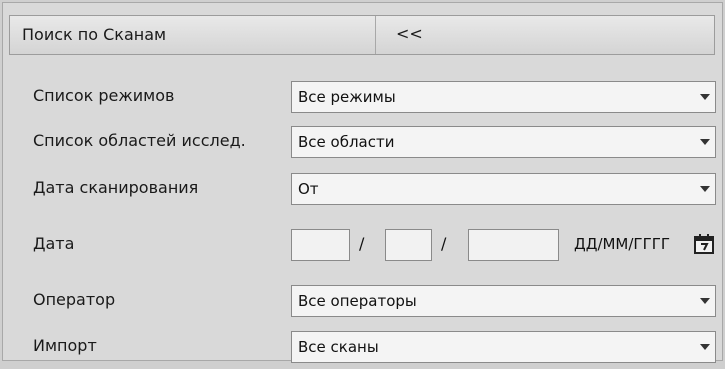 This screenshot has width=725, height=369. I want to click on operator-row: Оператор Все операторы, so click(362, 300).